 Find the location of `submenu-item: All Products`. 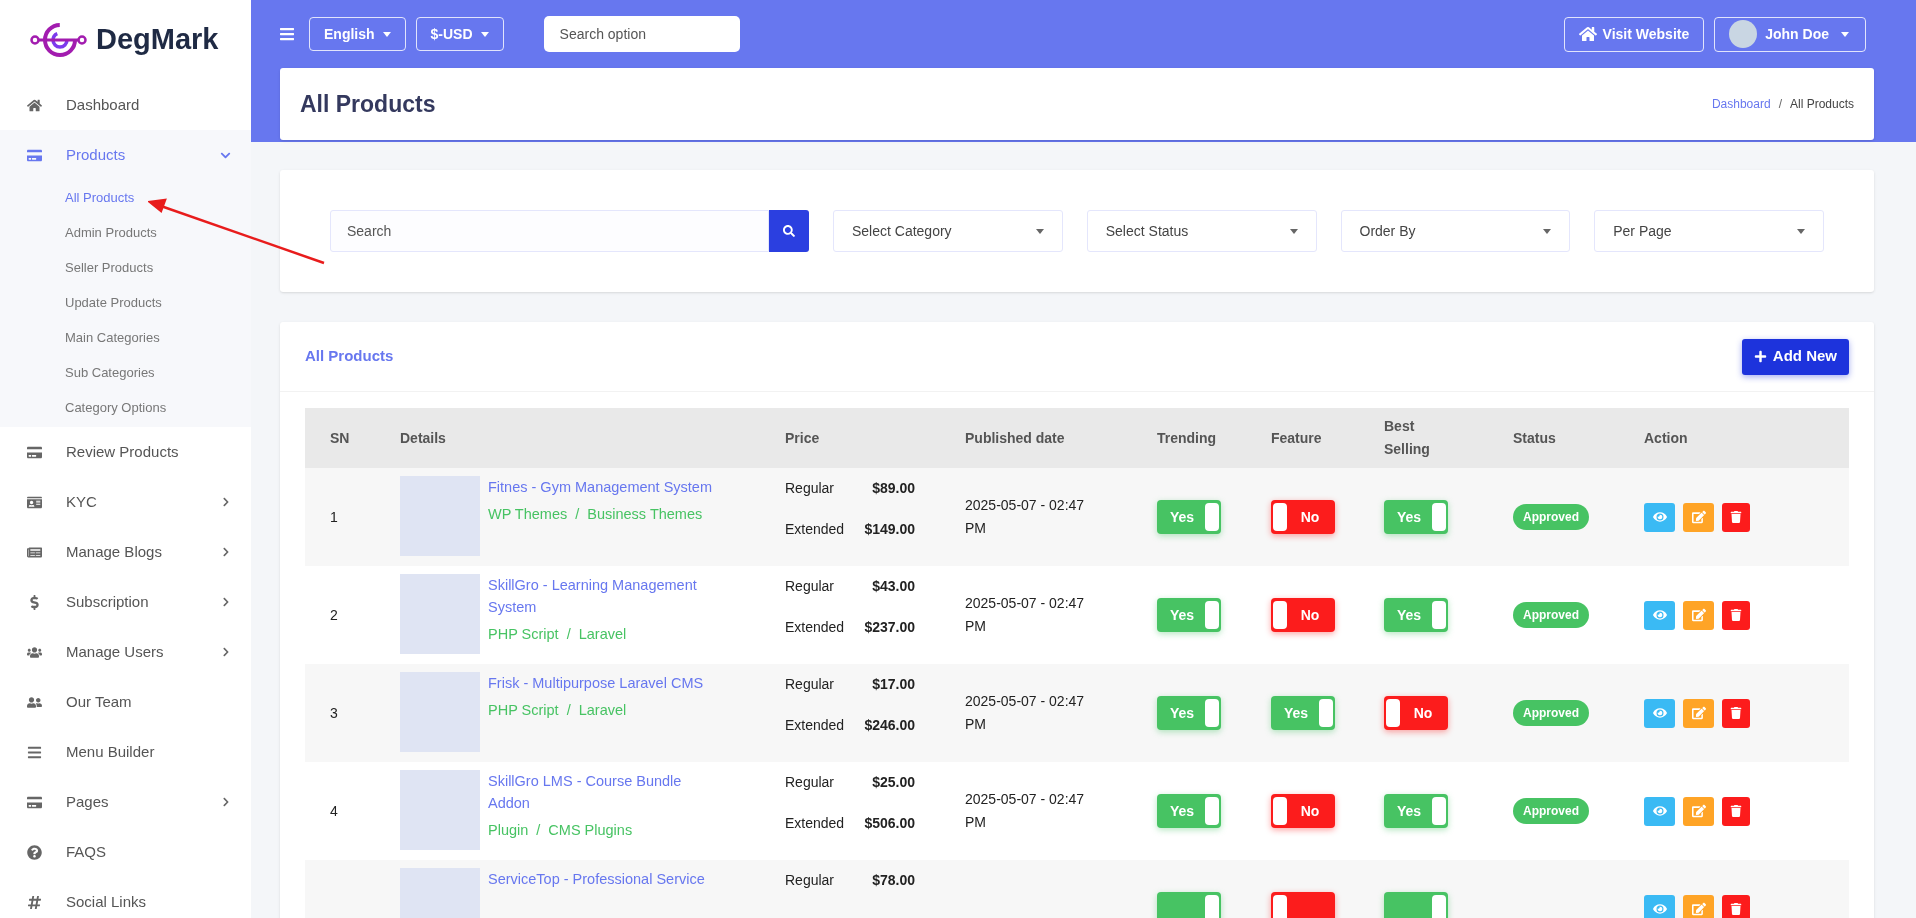

submenu-item: All Products is located at coordinates (125, 197).